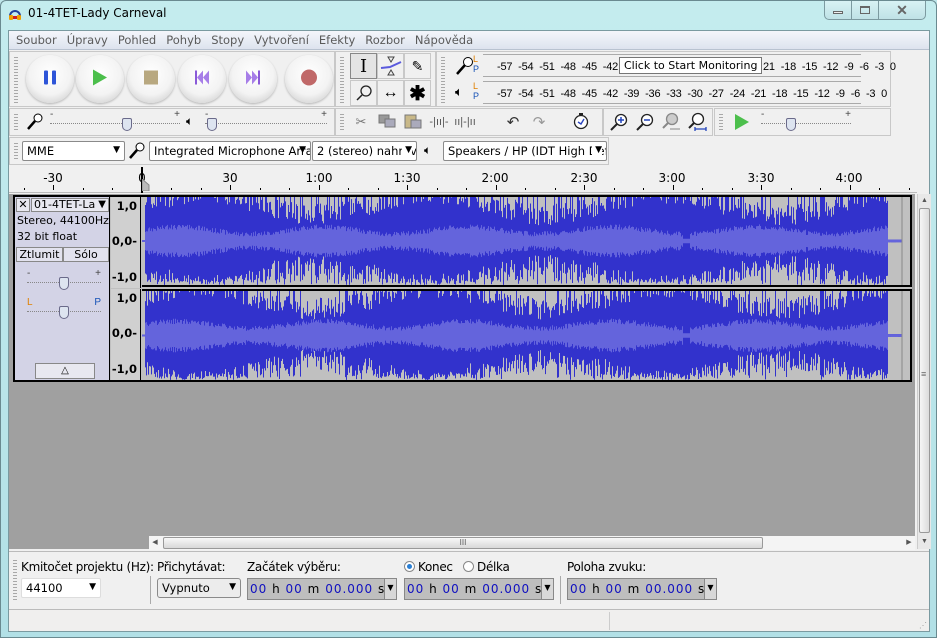  What do you see at coordinates (227, 40) in the screenshot?
I see `menu-stopy: Stopy` at bounding box center [227, 40].